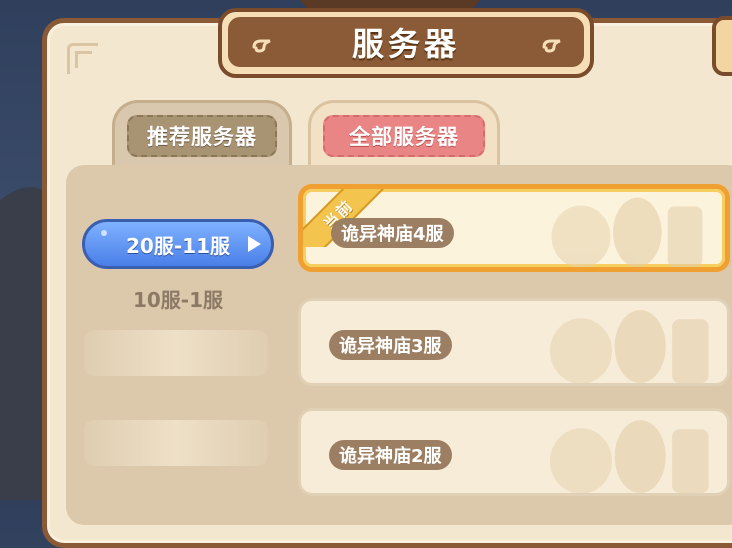 This screenshot has height=548, width=732. Describe the element at coordinates (404, 136) in the screenshot. I see `tab-label: 全部服务器` at that location.